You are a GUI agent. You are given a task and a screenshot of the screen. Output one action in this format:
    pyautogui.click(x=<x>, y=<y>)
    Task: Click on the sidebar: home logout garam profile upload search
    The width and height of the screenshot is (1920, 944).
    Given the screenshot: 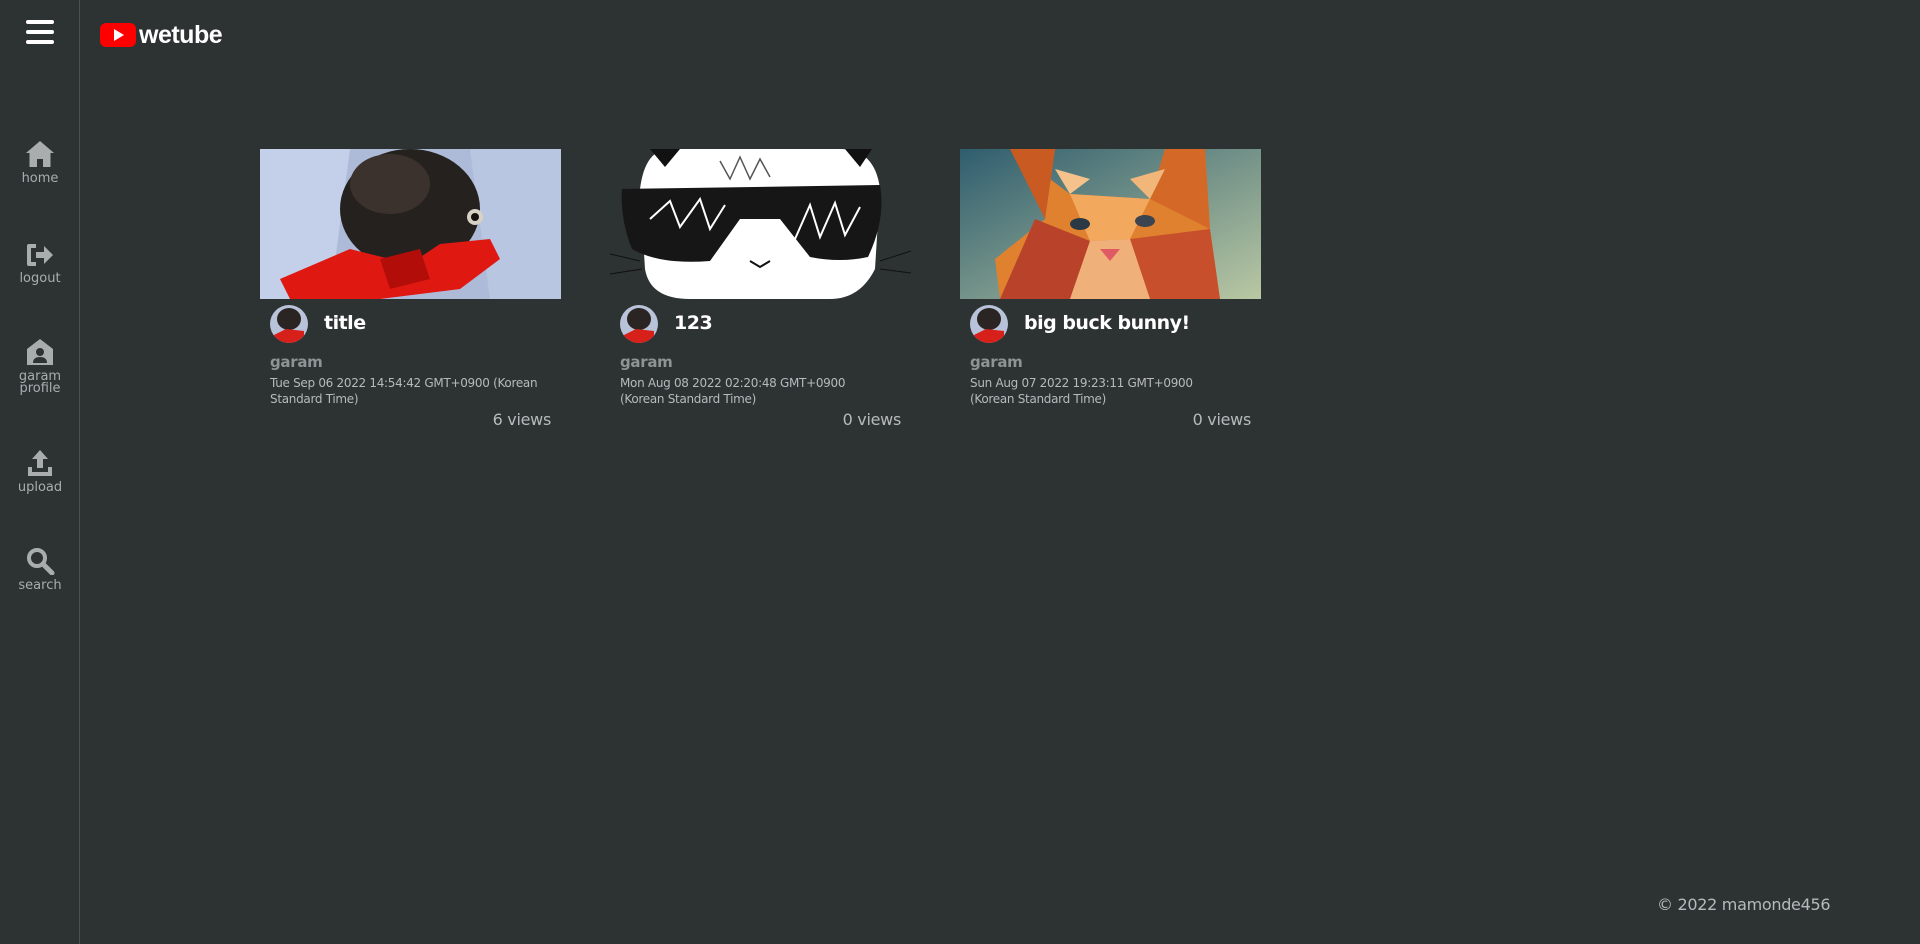 What is the action you would take?
    pyautogui.click(x=40, y=472)
    